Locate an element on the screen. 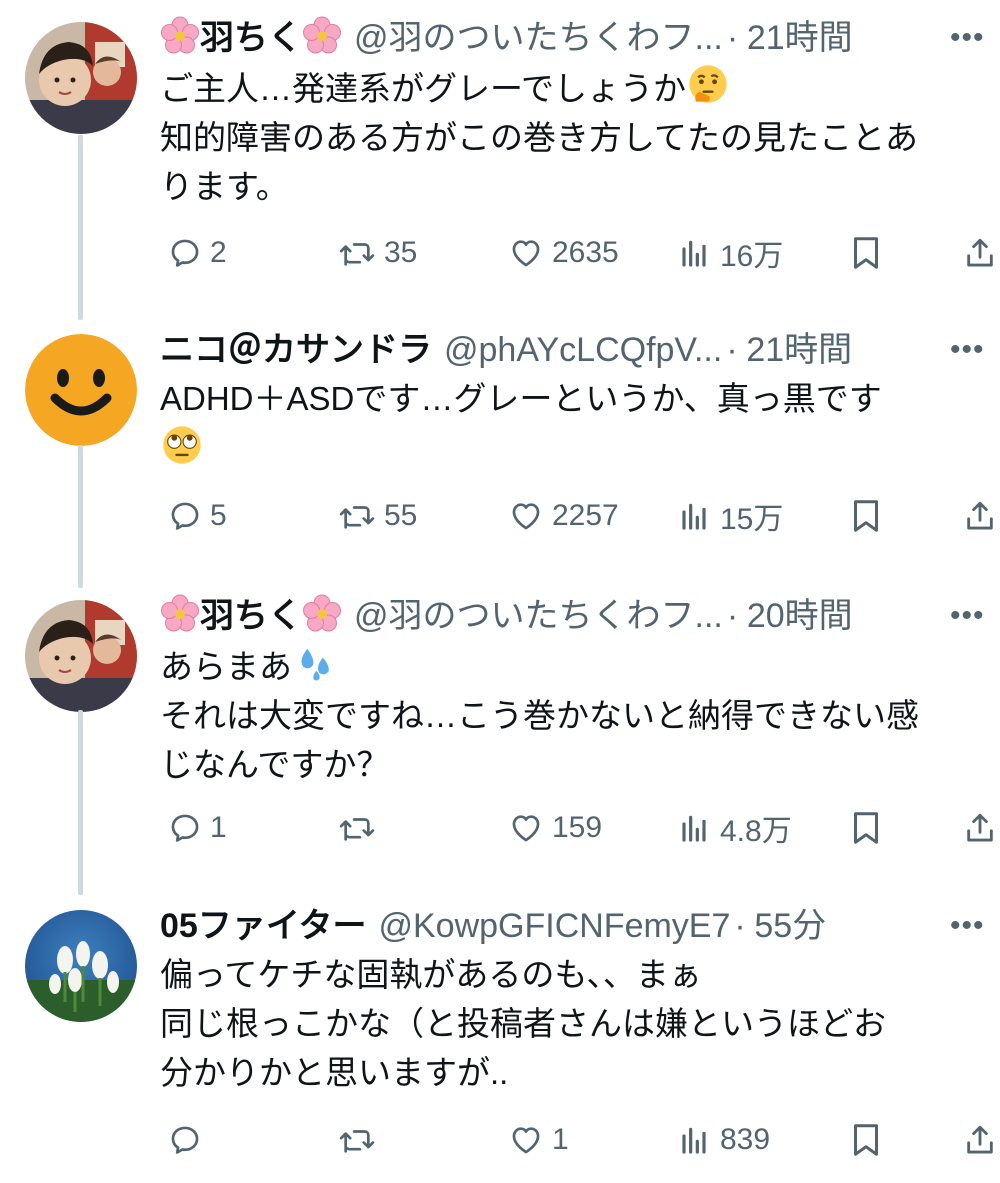 The height and width of the screenshot is (1183, 1000). tweet-text-line: ADHD＋ASDです…グレーというか、真っ黒です is located at coordinates (570, 398).